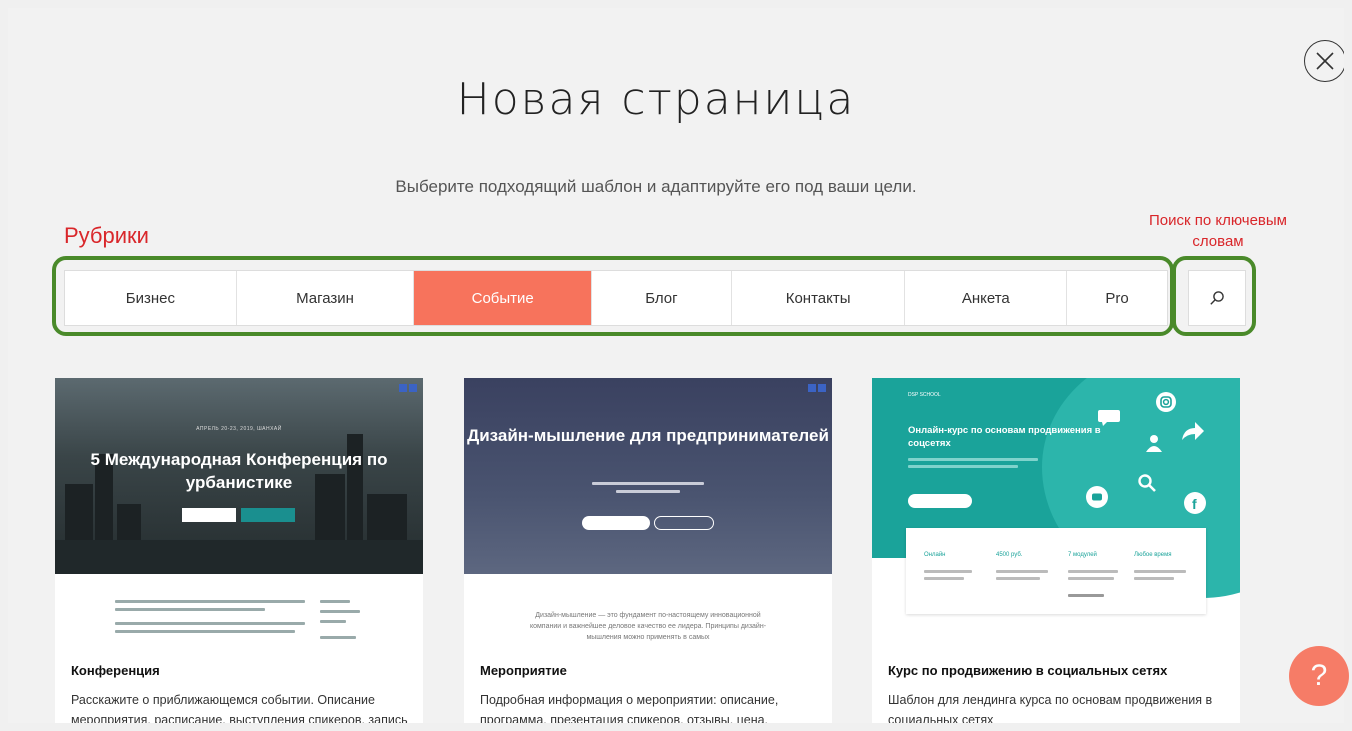  I want to click on close-button, so click(1324, 61).